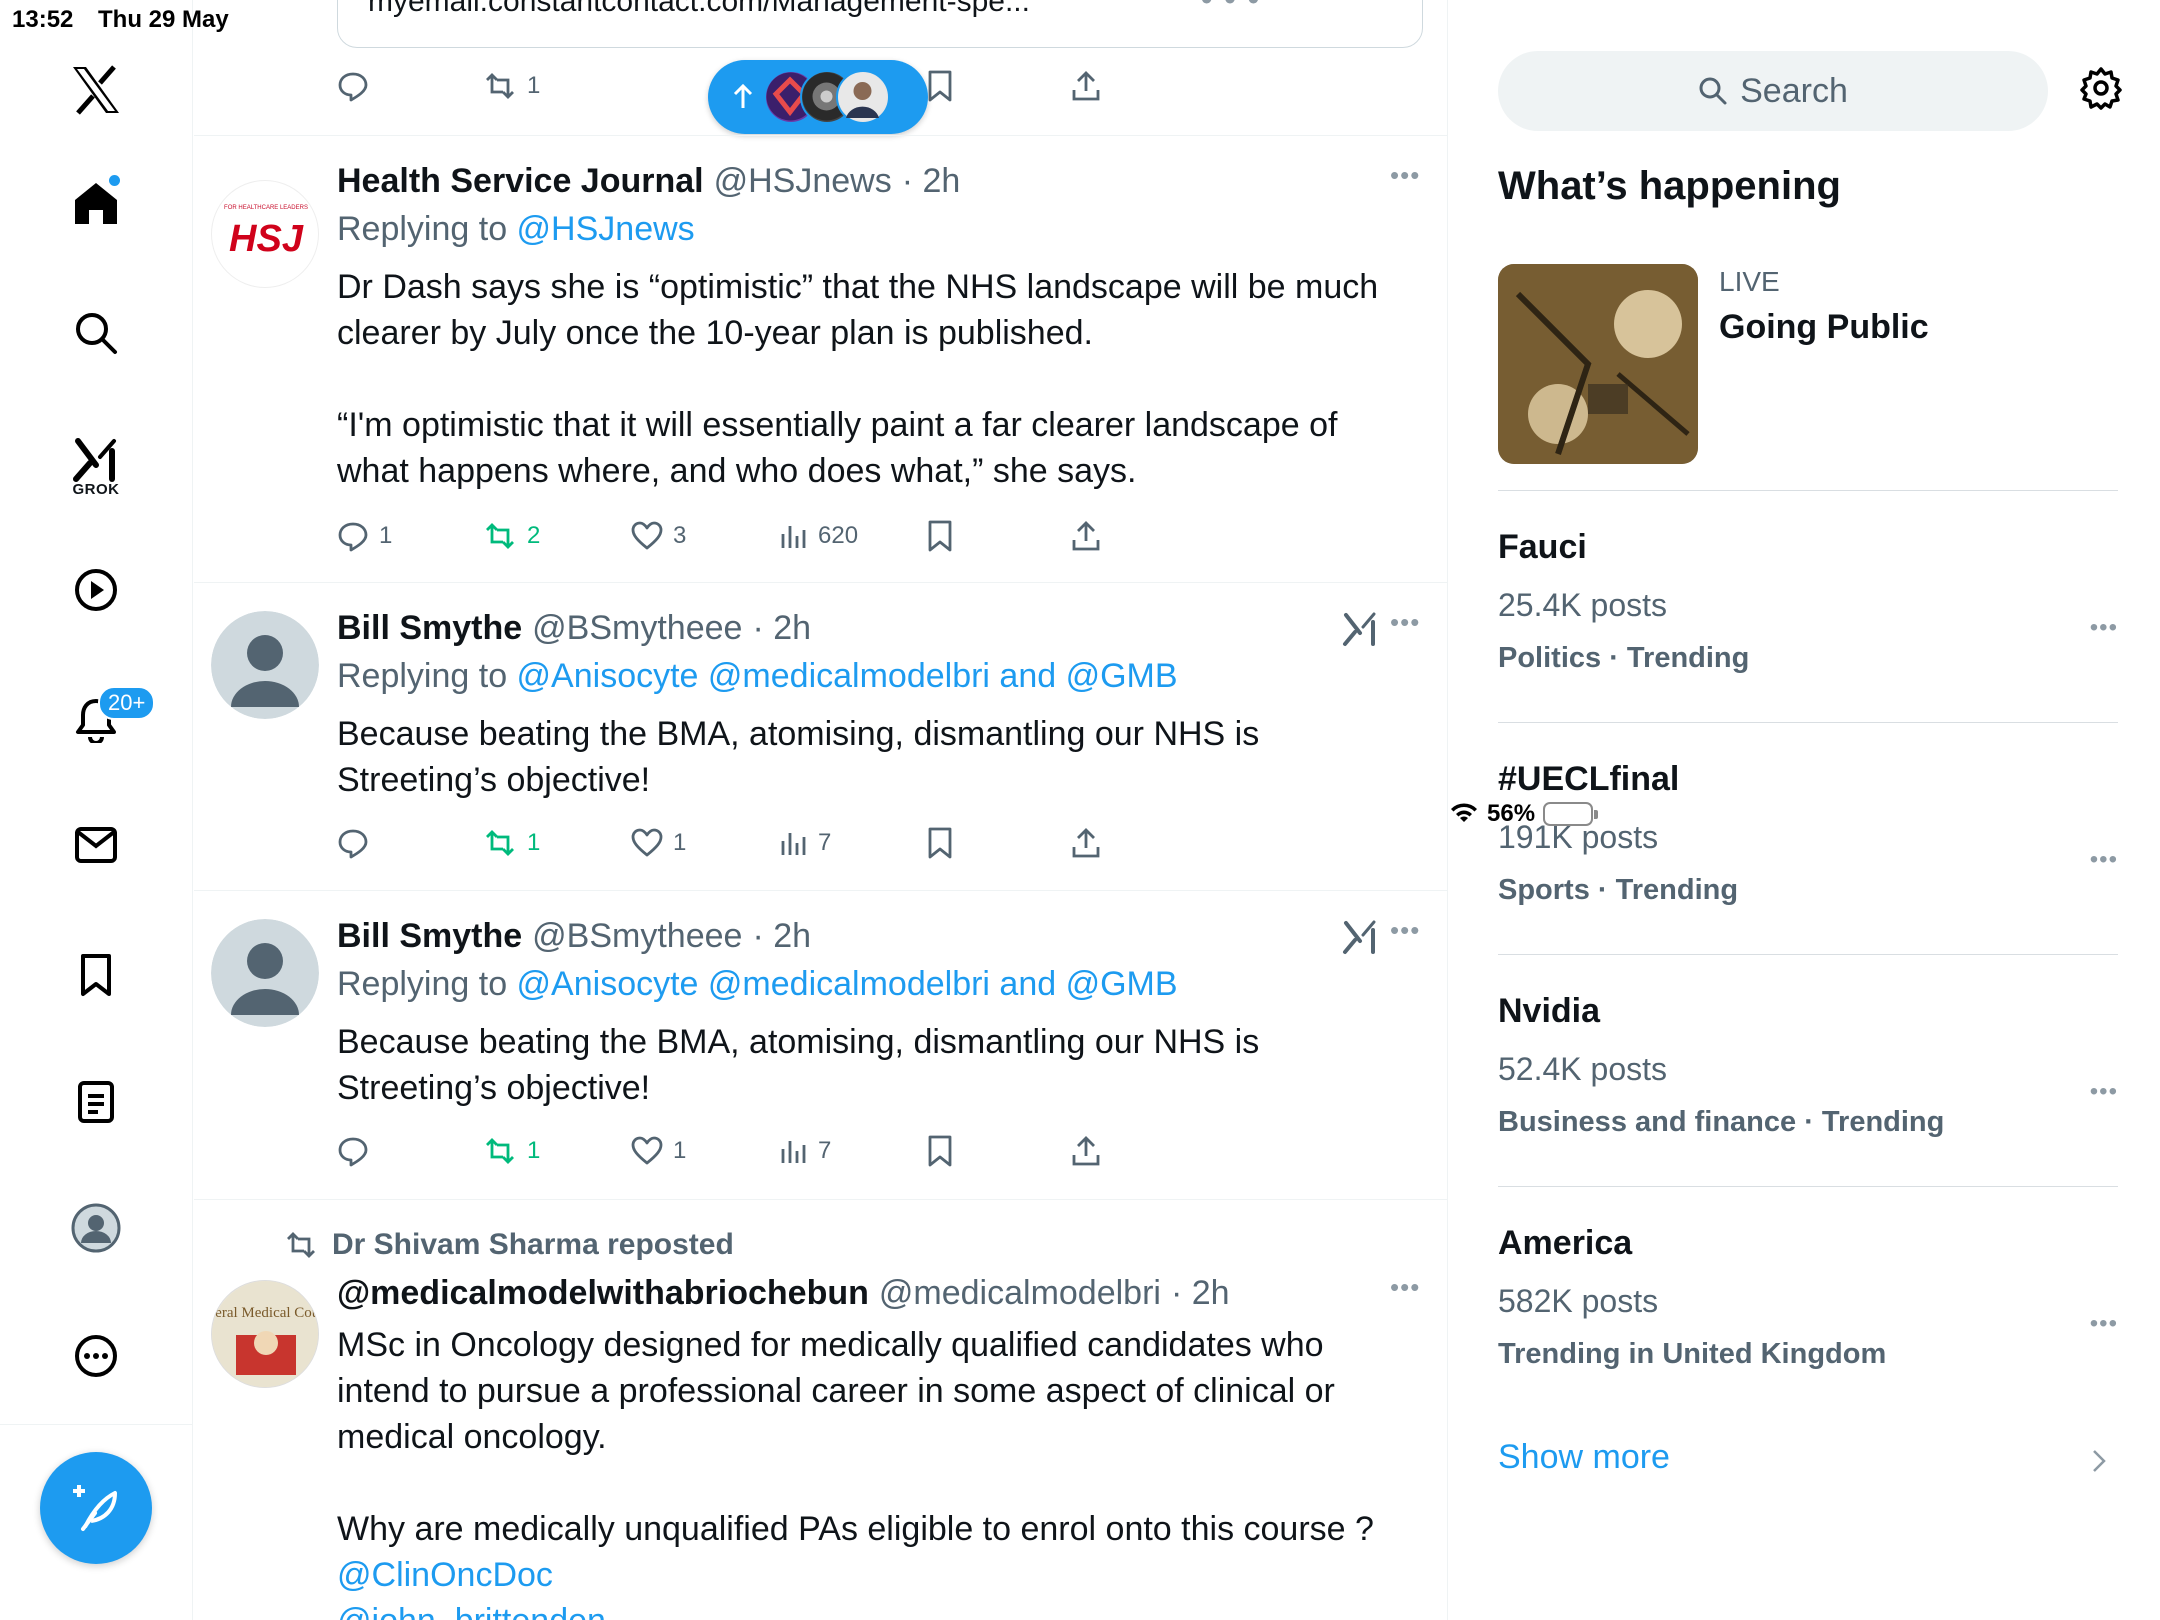 The image size is (2160, 1620). I want to click on repost-button: 2, so click(511, 536).